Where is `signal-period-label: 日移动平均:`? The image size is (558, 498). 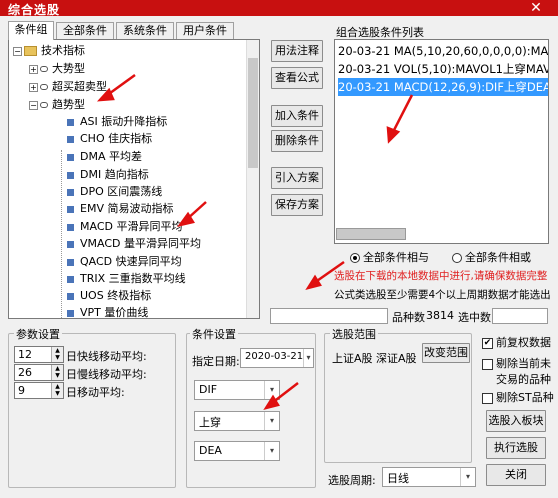 signal-period-label: 日移动平均: is located at coordinates (95, 392).